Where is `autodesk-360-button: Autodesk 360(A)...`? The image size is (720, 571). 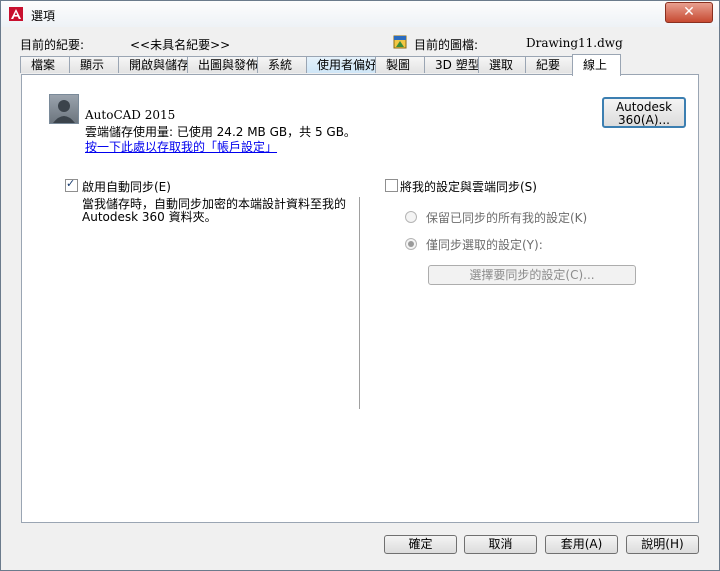 autodesk-360-button: Autodesk 360(A)... is located at coordinates (644, 112).